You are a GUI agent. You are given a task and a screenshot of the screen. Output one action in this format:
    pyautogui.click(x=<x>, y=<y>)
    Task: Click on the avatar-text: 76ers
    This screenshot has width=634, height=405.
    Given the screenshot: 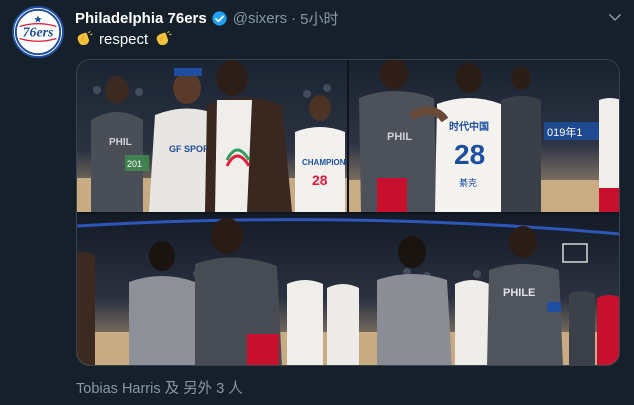 What is the action you would take?
    pyautogui.click(x=38, y=32)
    